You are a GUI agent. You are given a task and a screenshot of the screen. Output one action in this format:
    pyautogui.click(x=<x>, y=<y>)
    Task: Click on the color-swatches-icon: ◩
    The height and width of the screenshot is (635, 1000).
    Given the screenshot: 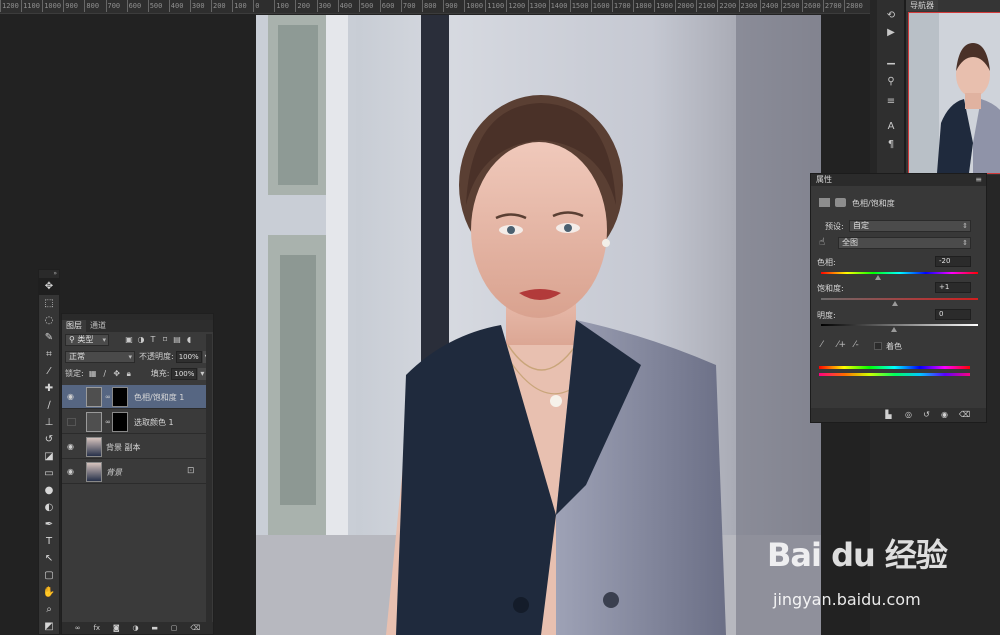 What is the action you would take?
    pyautogui.click(x=49, y=626)
    